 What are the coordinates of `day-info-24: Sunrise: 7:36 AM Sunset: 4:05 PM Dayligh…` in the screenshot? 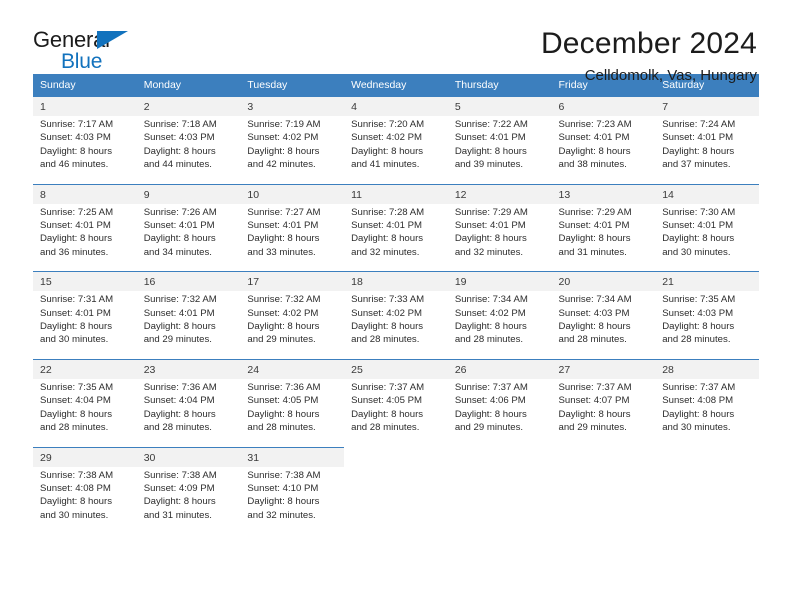 It's located at (292, 408).